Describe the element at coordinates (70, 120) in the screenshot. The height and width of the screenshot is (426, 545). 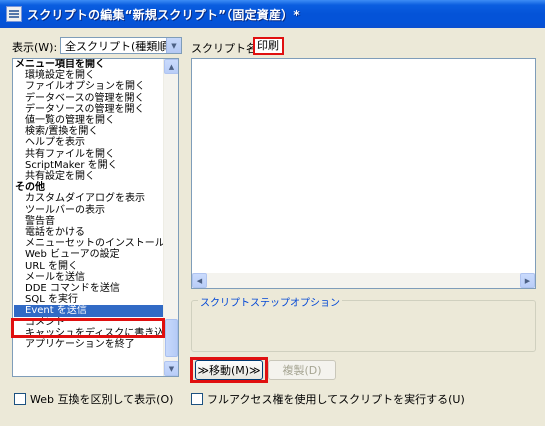
I see `step-item: 値一覧の管理を開く` at that location.